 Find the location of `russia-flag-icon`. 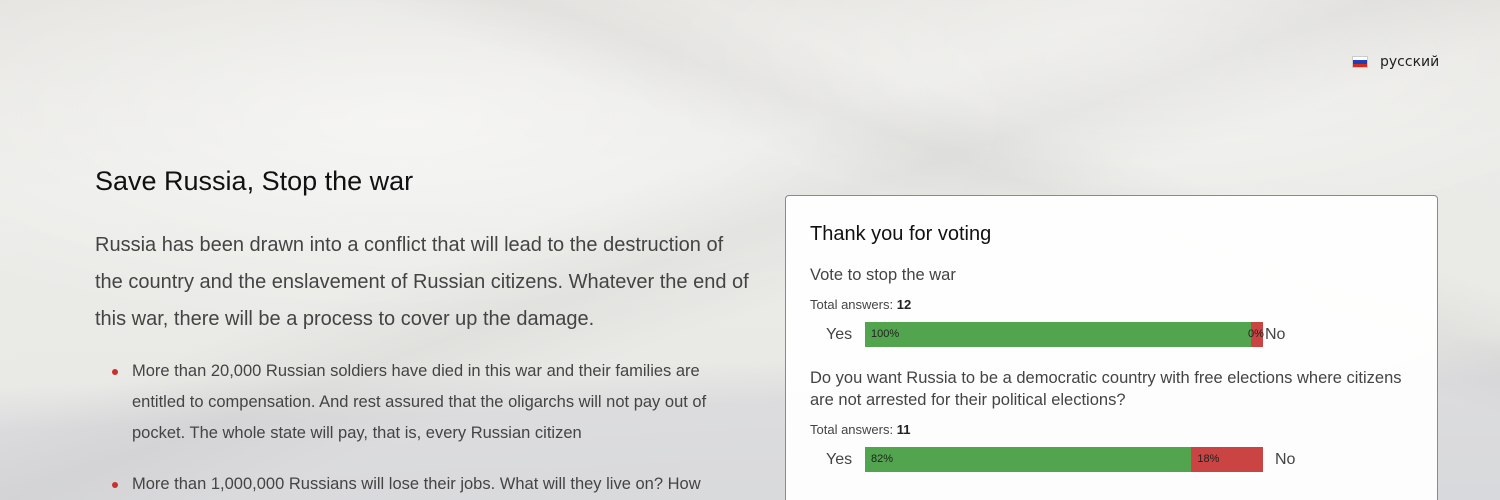

russia-flag-icon is located at coordinates (1360, 62).